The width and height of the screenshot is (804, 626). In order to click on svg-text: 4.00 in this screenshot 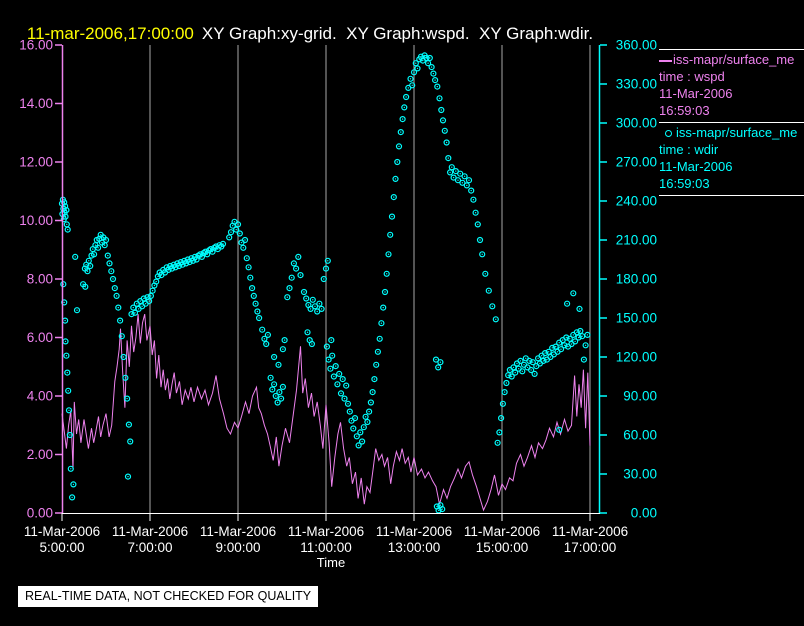, I will do `click(40, 396)`.